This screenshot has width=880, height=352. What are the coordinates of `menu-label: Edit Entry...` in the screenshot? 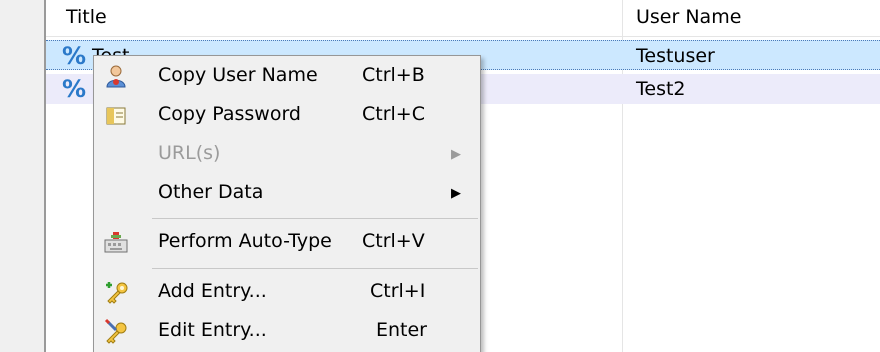 It's located at (212, 330).